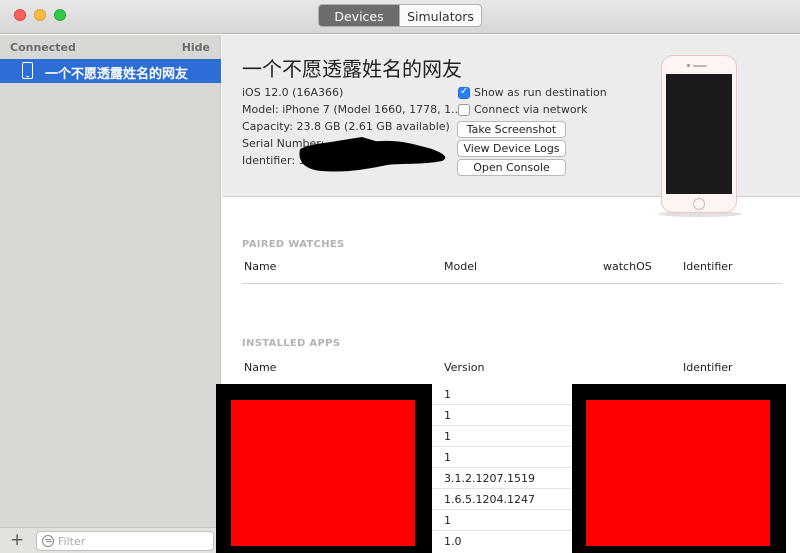 The image size is (800, 553). I want to click on add-device-button: +, so click(17, 540).